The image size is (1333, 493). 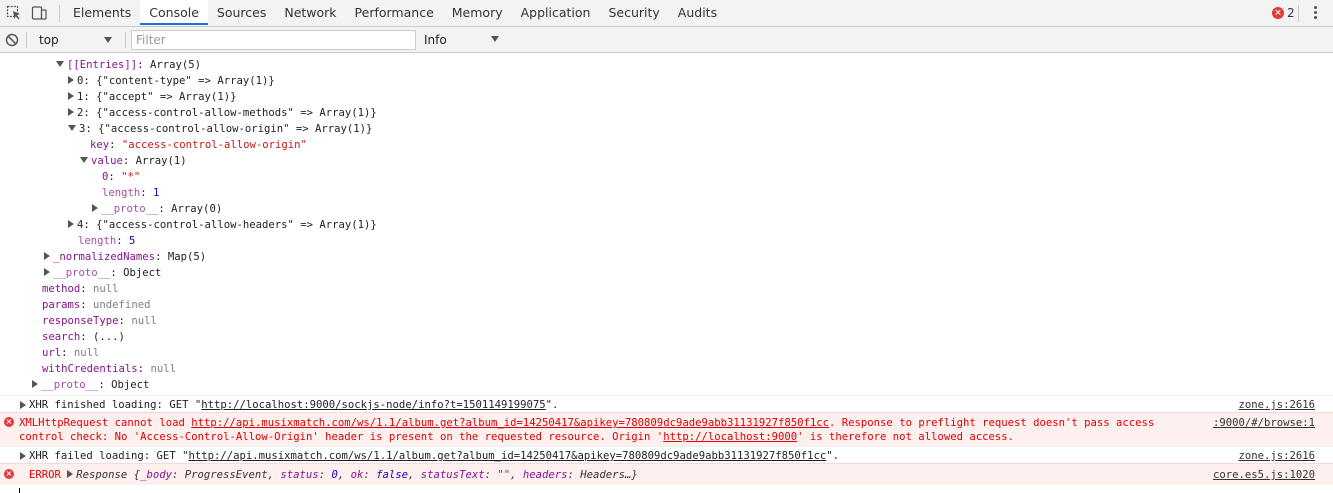 What do you see at coordinates (666, 40) in the screenshot?
I see `console-filterbar: top Filter Info` at bounding box center [666, 40].